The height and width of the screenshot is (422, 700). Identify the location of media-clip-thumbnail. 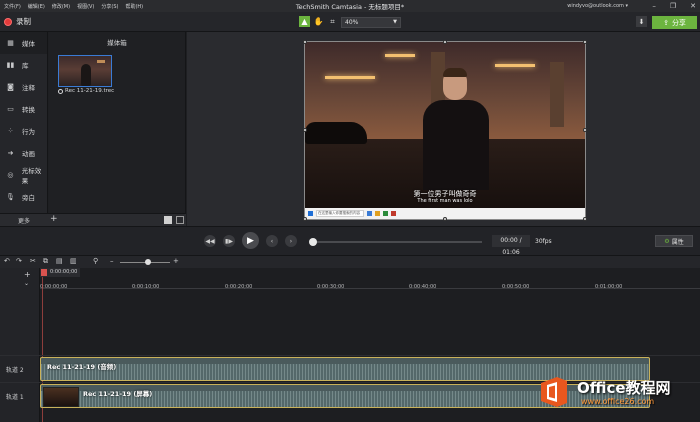
(85, 71).